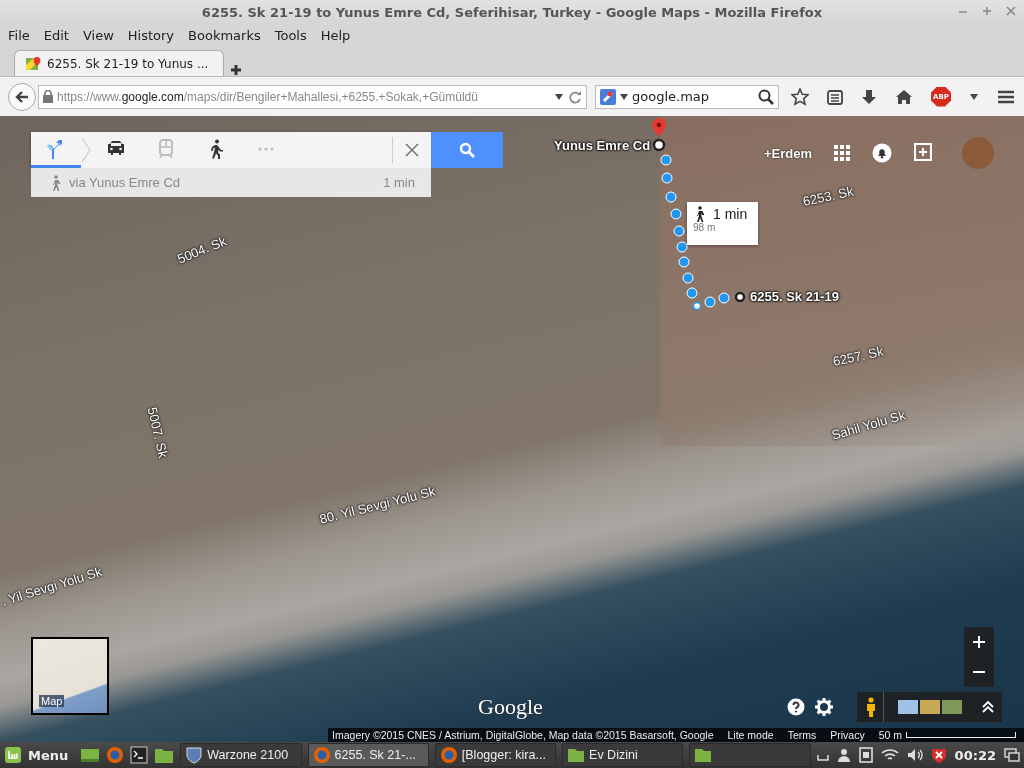 Image resolution: width=1024 pixels, height=768 pixels. Describe the element at coordinates (510, 707) in the screenshot. I see `google-logo: Google` at that location.